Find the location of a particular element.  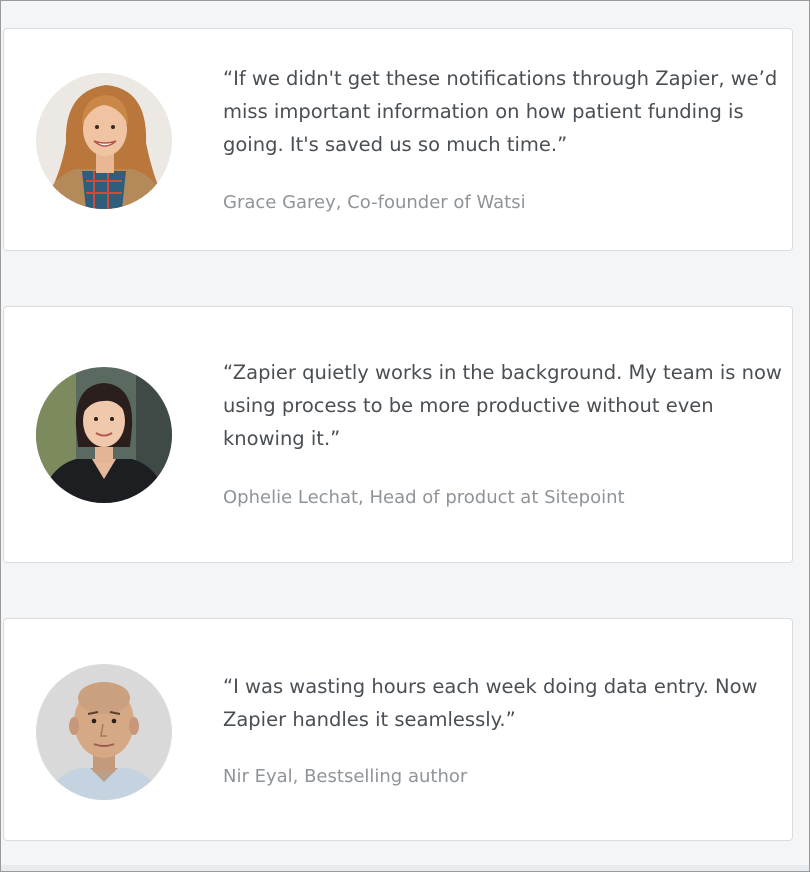

testimonial-author: Grace Garey, Co-founder of Watsi is located at coordinates (374, 202).